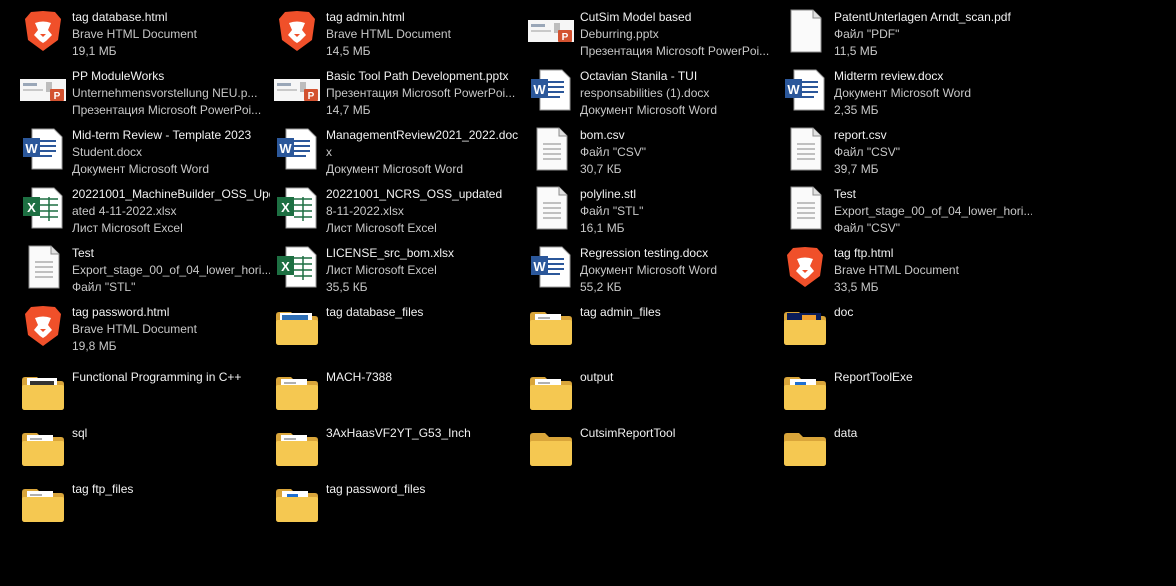 This screenshot has height=586, width=1176. Describe the element at coordinates (145, 396) in the screenshot. I see `folder-item: Functional Programming in C++` at that location.